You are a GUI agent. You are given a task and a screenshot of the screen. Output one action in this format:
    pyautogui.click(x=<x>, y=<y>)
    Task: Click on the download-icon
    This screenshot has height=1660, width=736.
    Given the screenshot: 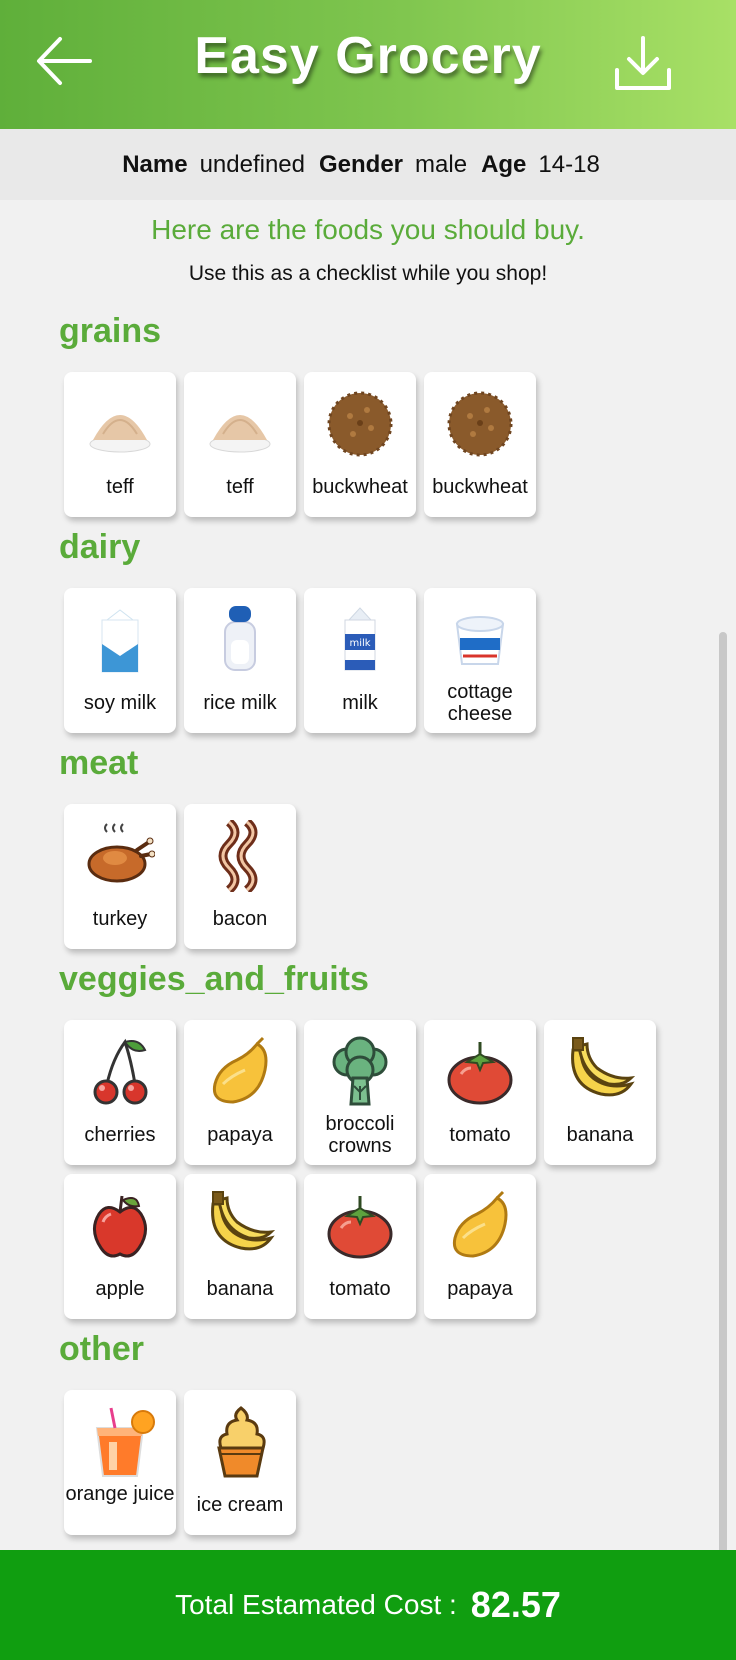 What is the action you would take?
    pyautogui.click(x=643, y=63)
    